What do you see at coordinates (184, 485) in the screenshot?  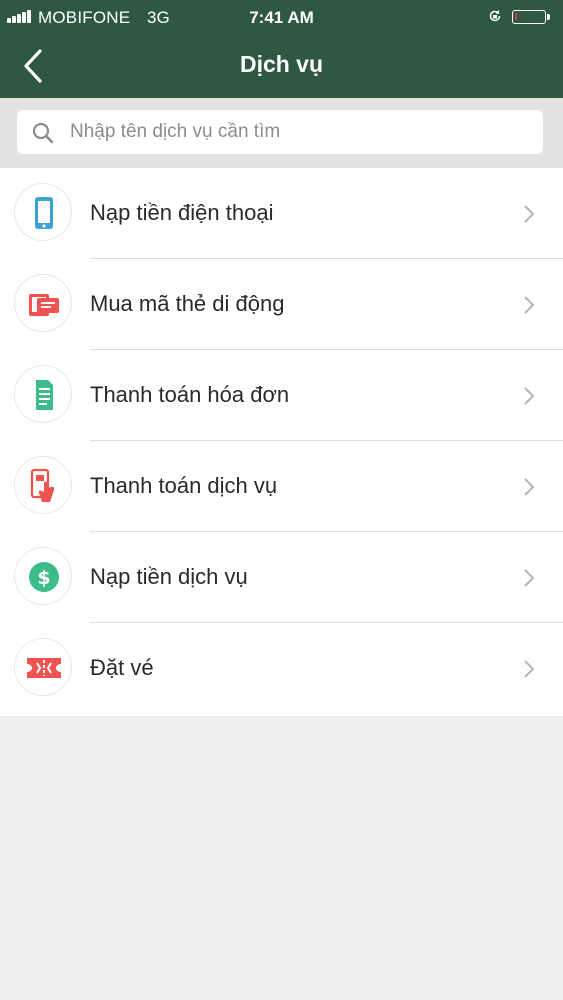 I see `service-label: Thanh toán dịch vụ` at bounding box center [184, 485].